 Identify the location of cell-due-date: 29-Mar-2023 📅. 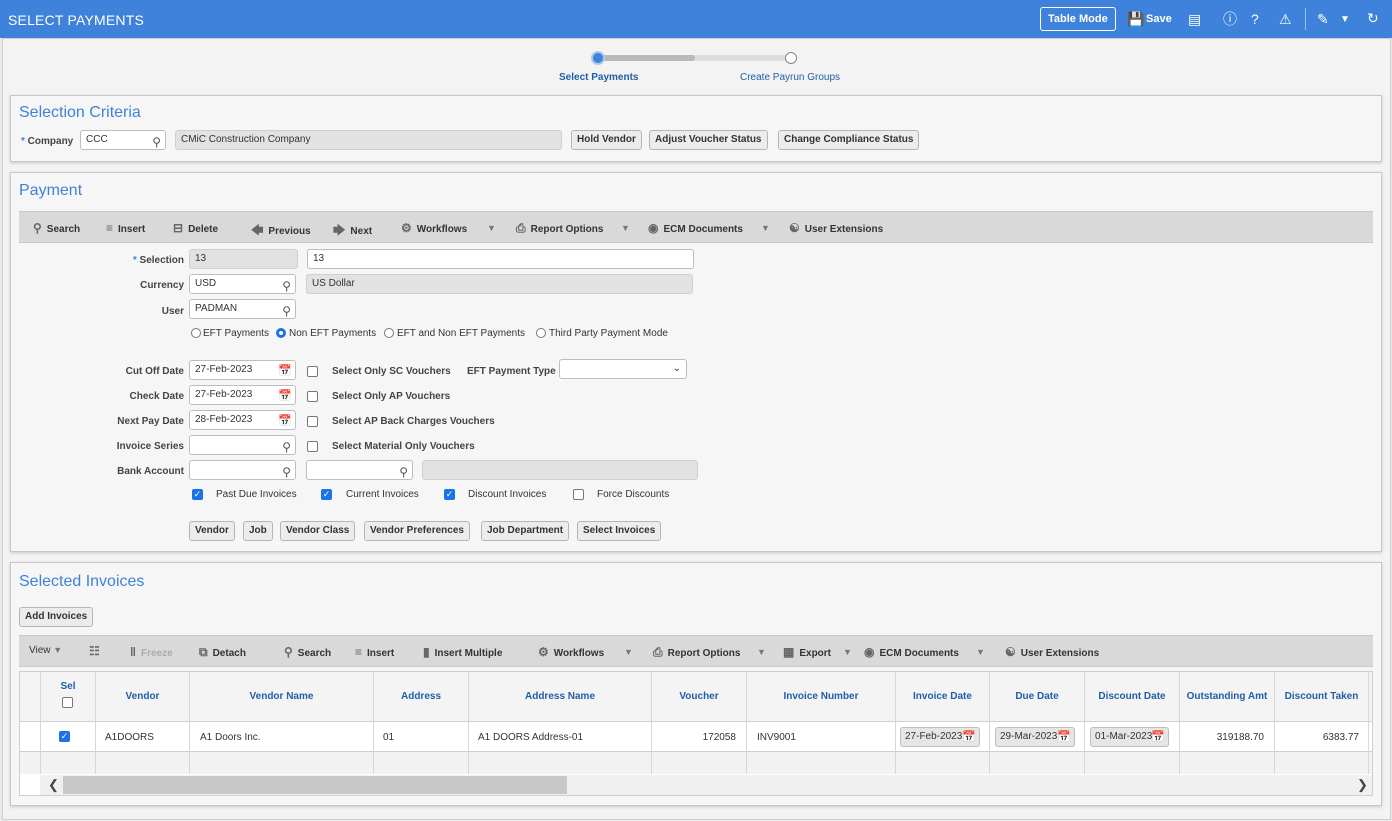
(1035, 737).